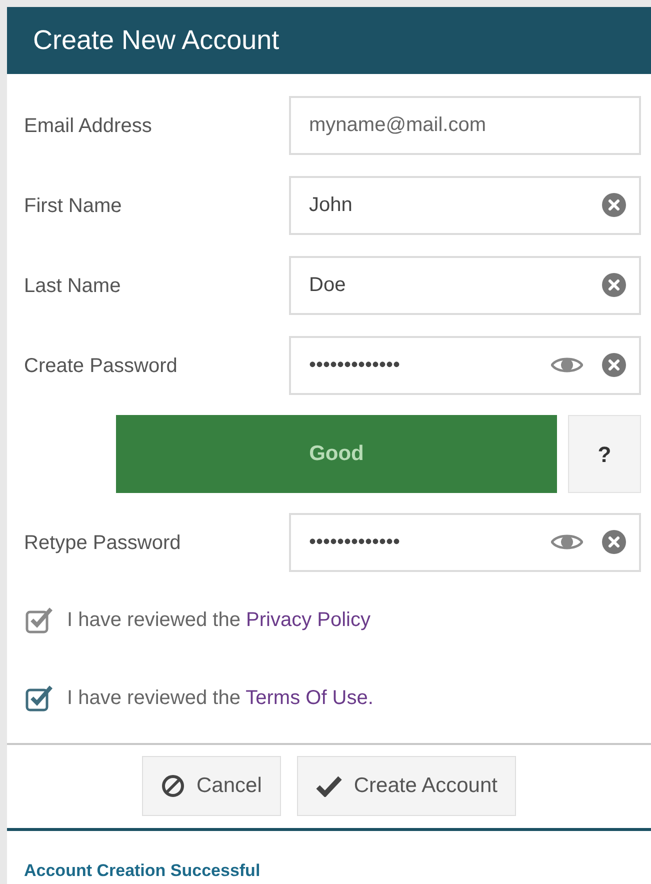  What do you see at coordinates (156, 41) in the screenshot?
I see `window-title: Create New Account` at bounding box center [156, 41].